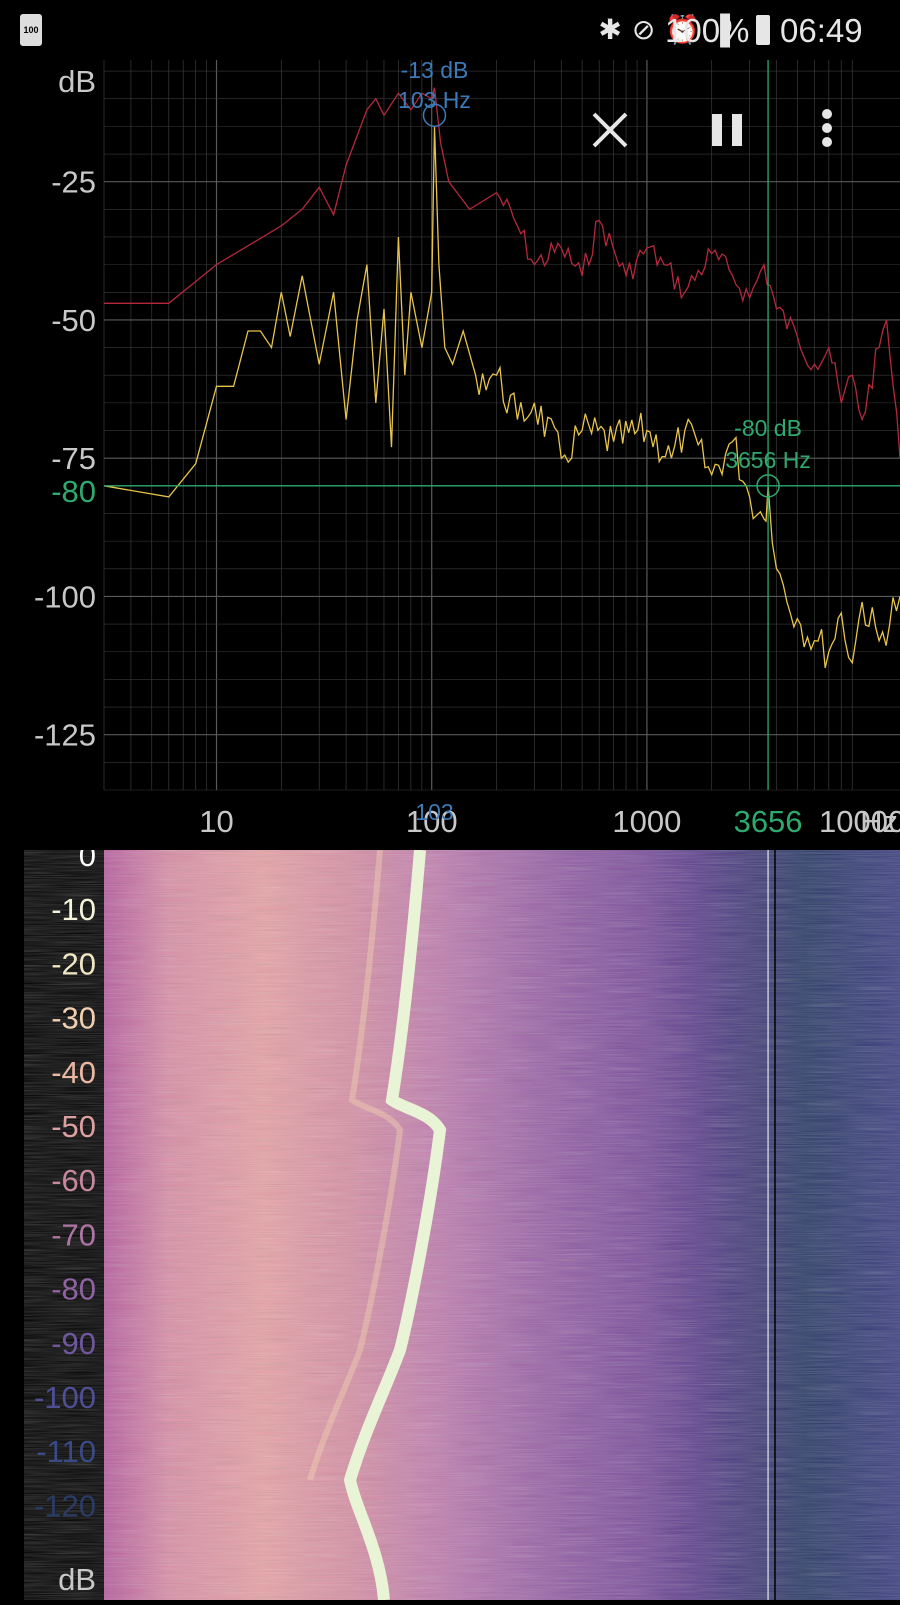 Image resolution: width=900 pixels, height=1605 pixels. I want to click on status-bar: 100 ✱ ⊘ ⏰ ▐ 100% 06:49, so click(450, 30).